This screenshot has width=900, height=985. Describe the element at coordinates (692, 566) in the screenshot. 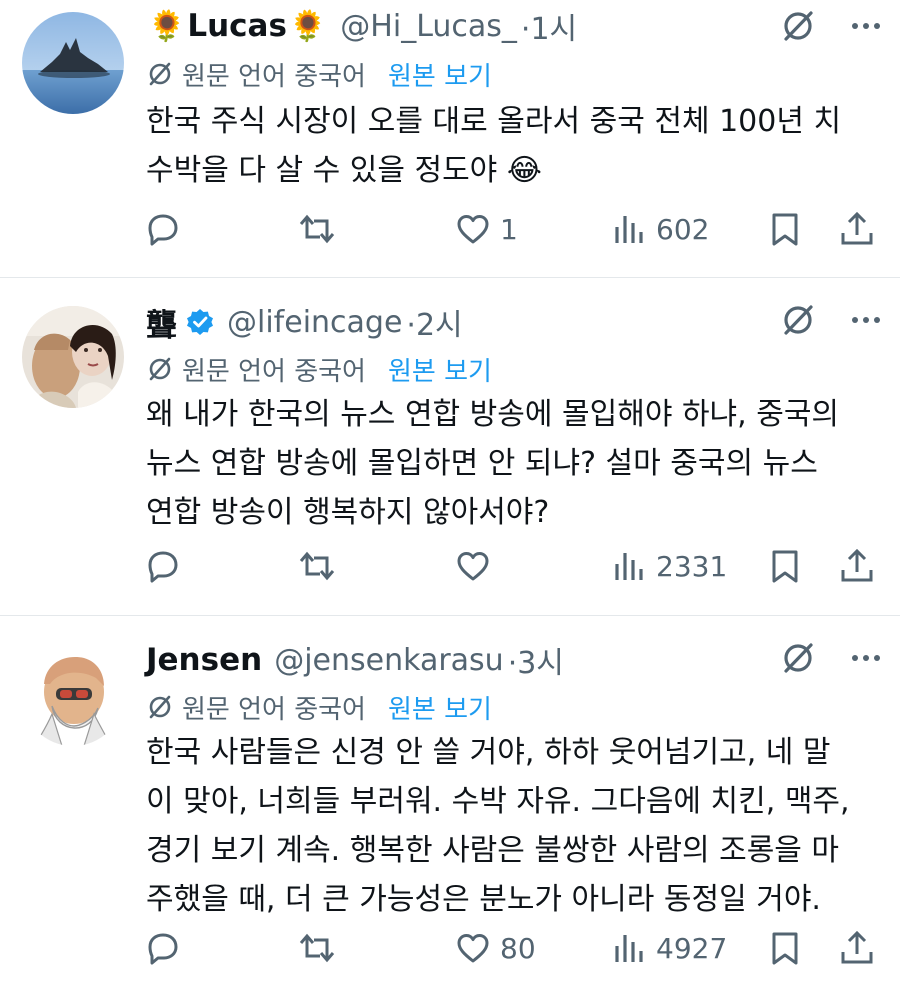

I see `view-count: 2331` at that location.